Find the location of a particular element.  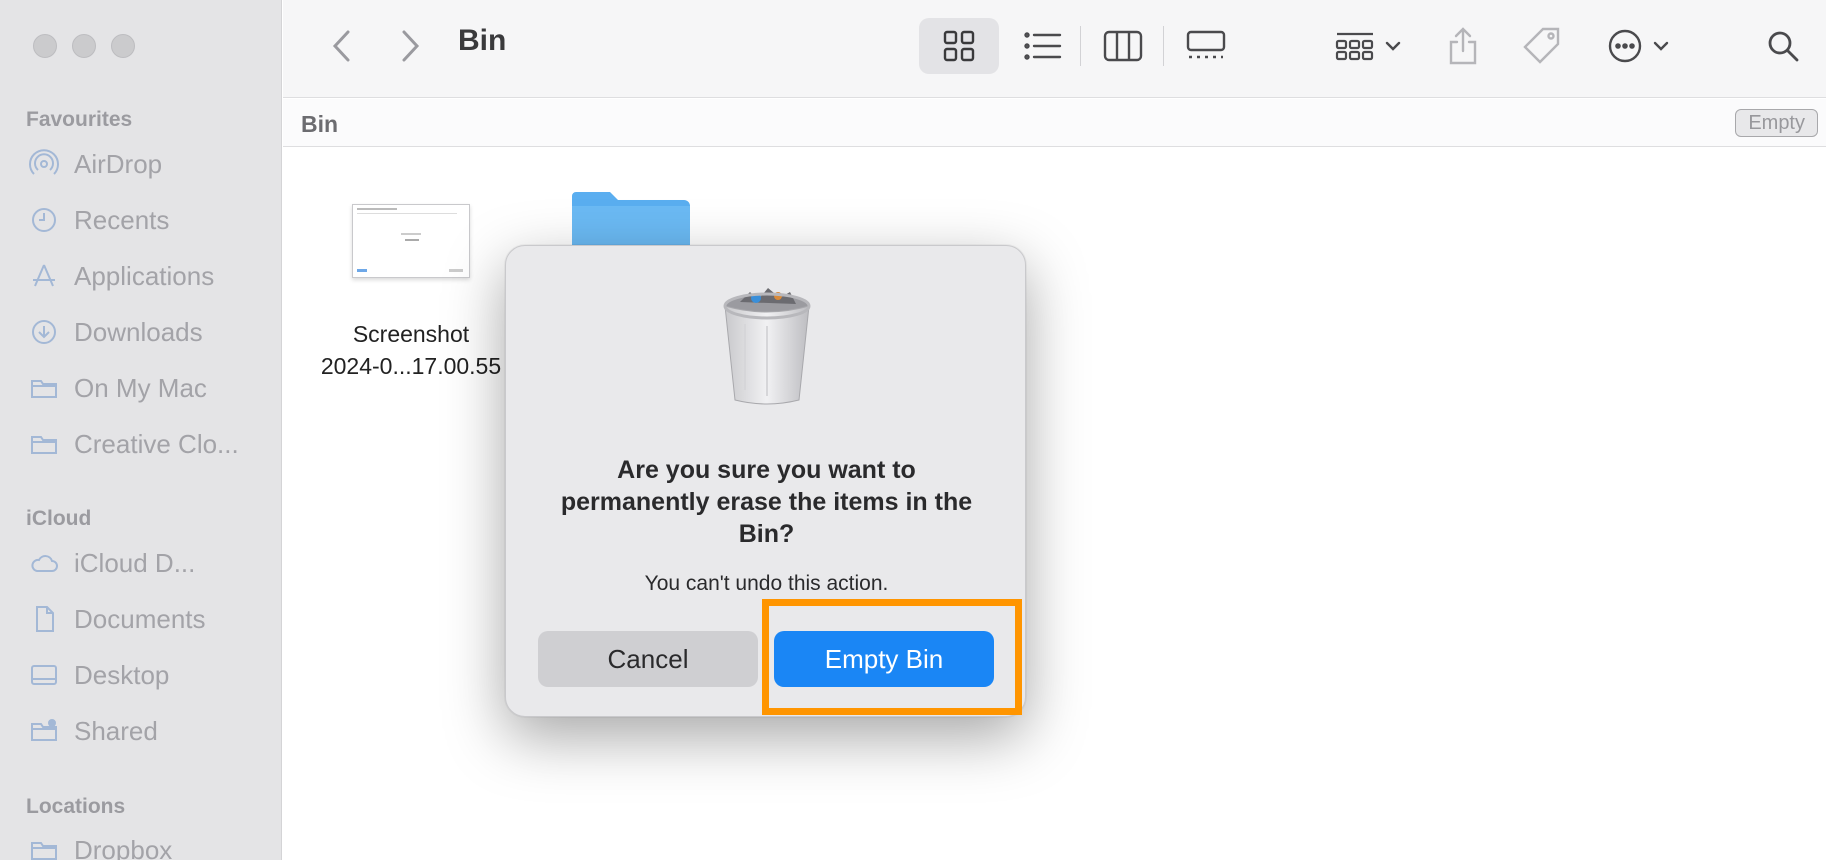

chevron-left-icon is located at coordinates (341, 46).